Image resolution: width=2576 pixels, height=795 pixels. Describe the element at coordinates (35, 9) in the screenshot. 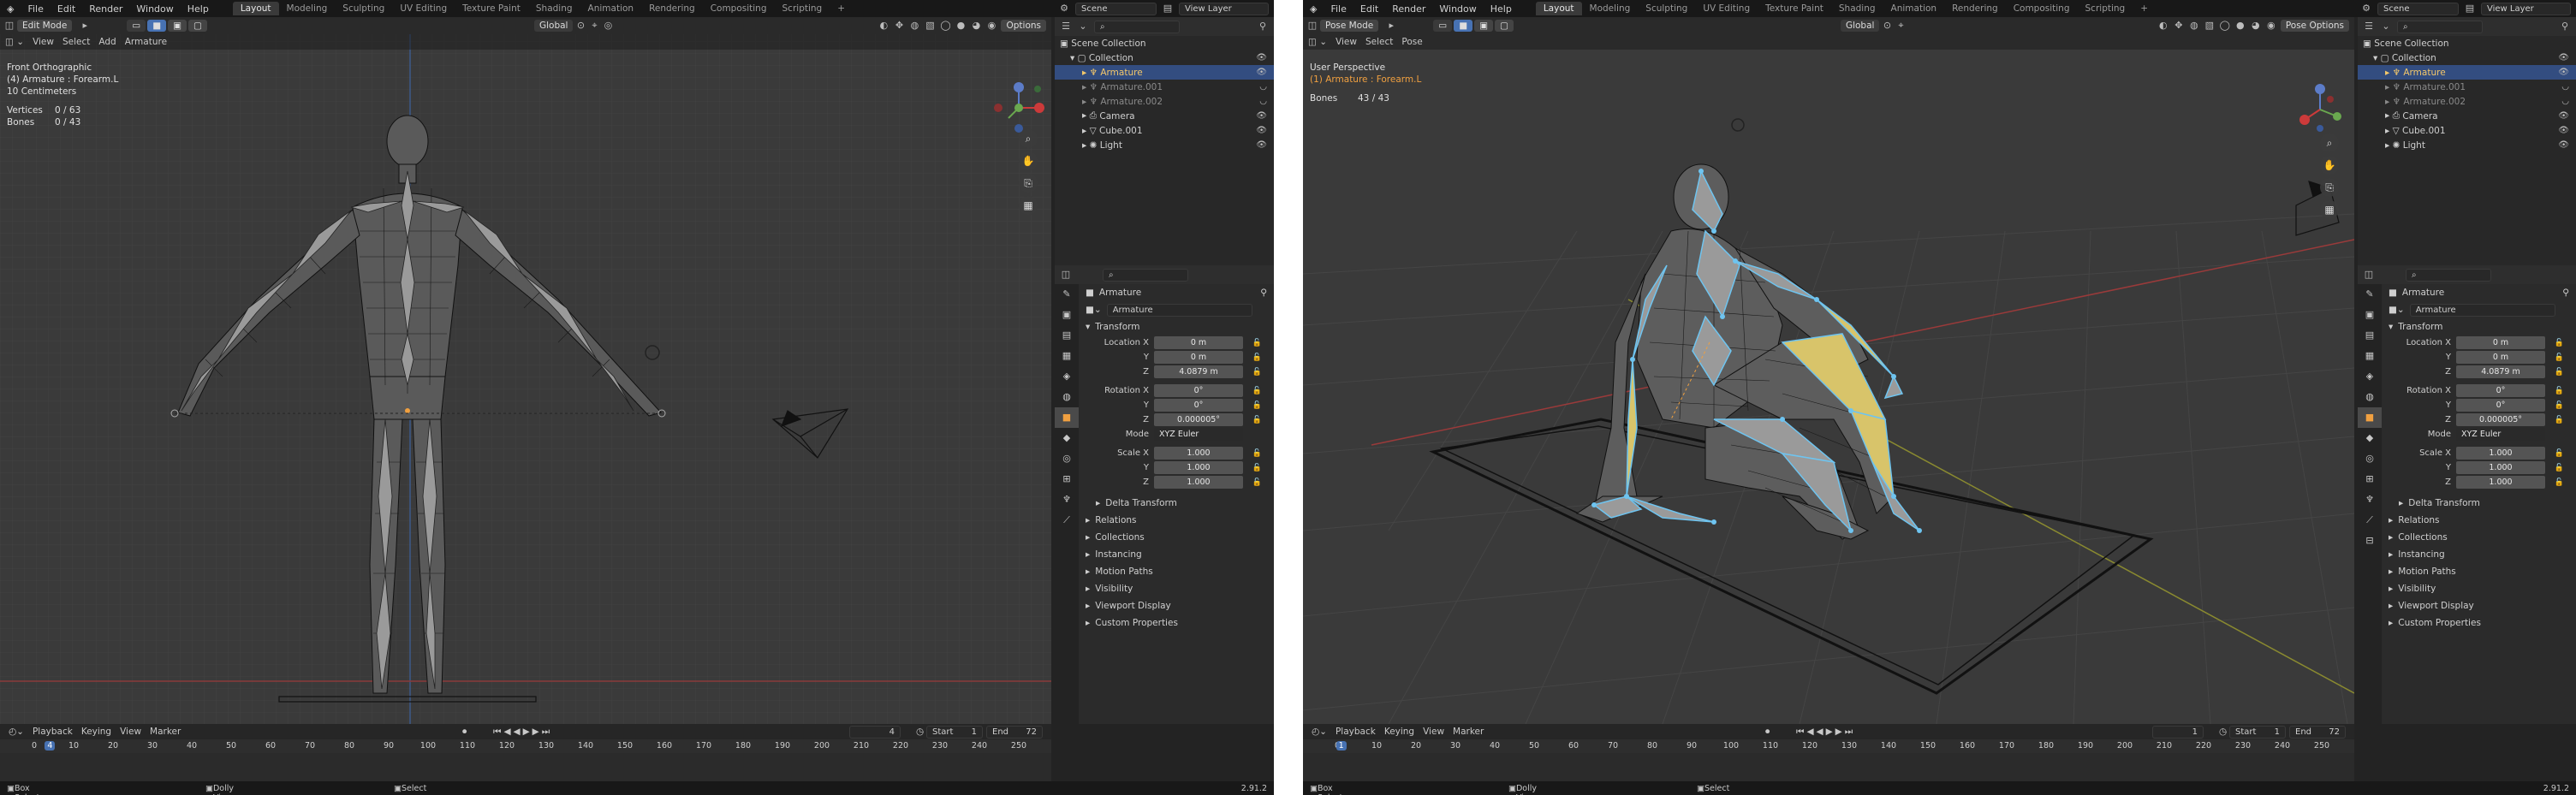

I see `menu-file: File` at that location.